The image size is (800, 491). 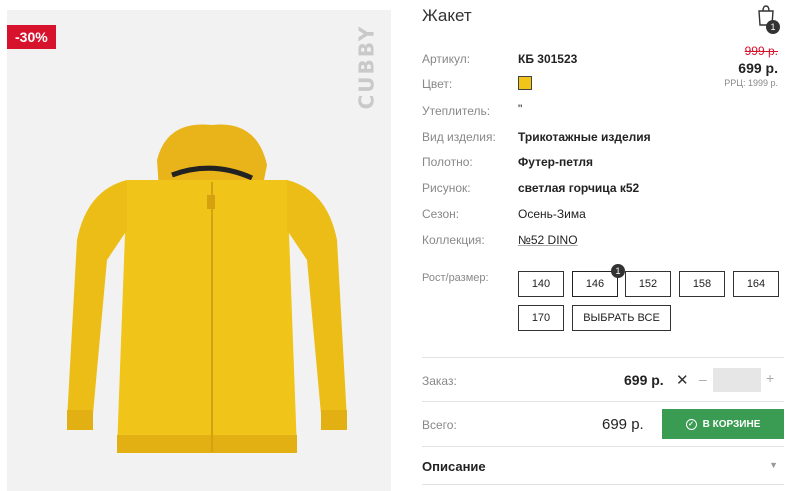 I want to click on in-cart-button: ✓ В КОРЗИНЕ, so click(x=723, y=424).